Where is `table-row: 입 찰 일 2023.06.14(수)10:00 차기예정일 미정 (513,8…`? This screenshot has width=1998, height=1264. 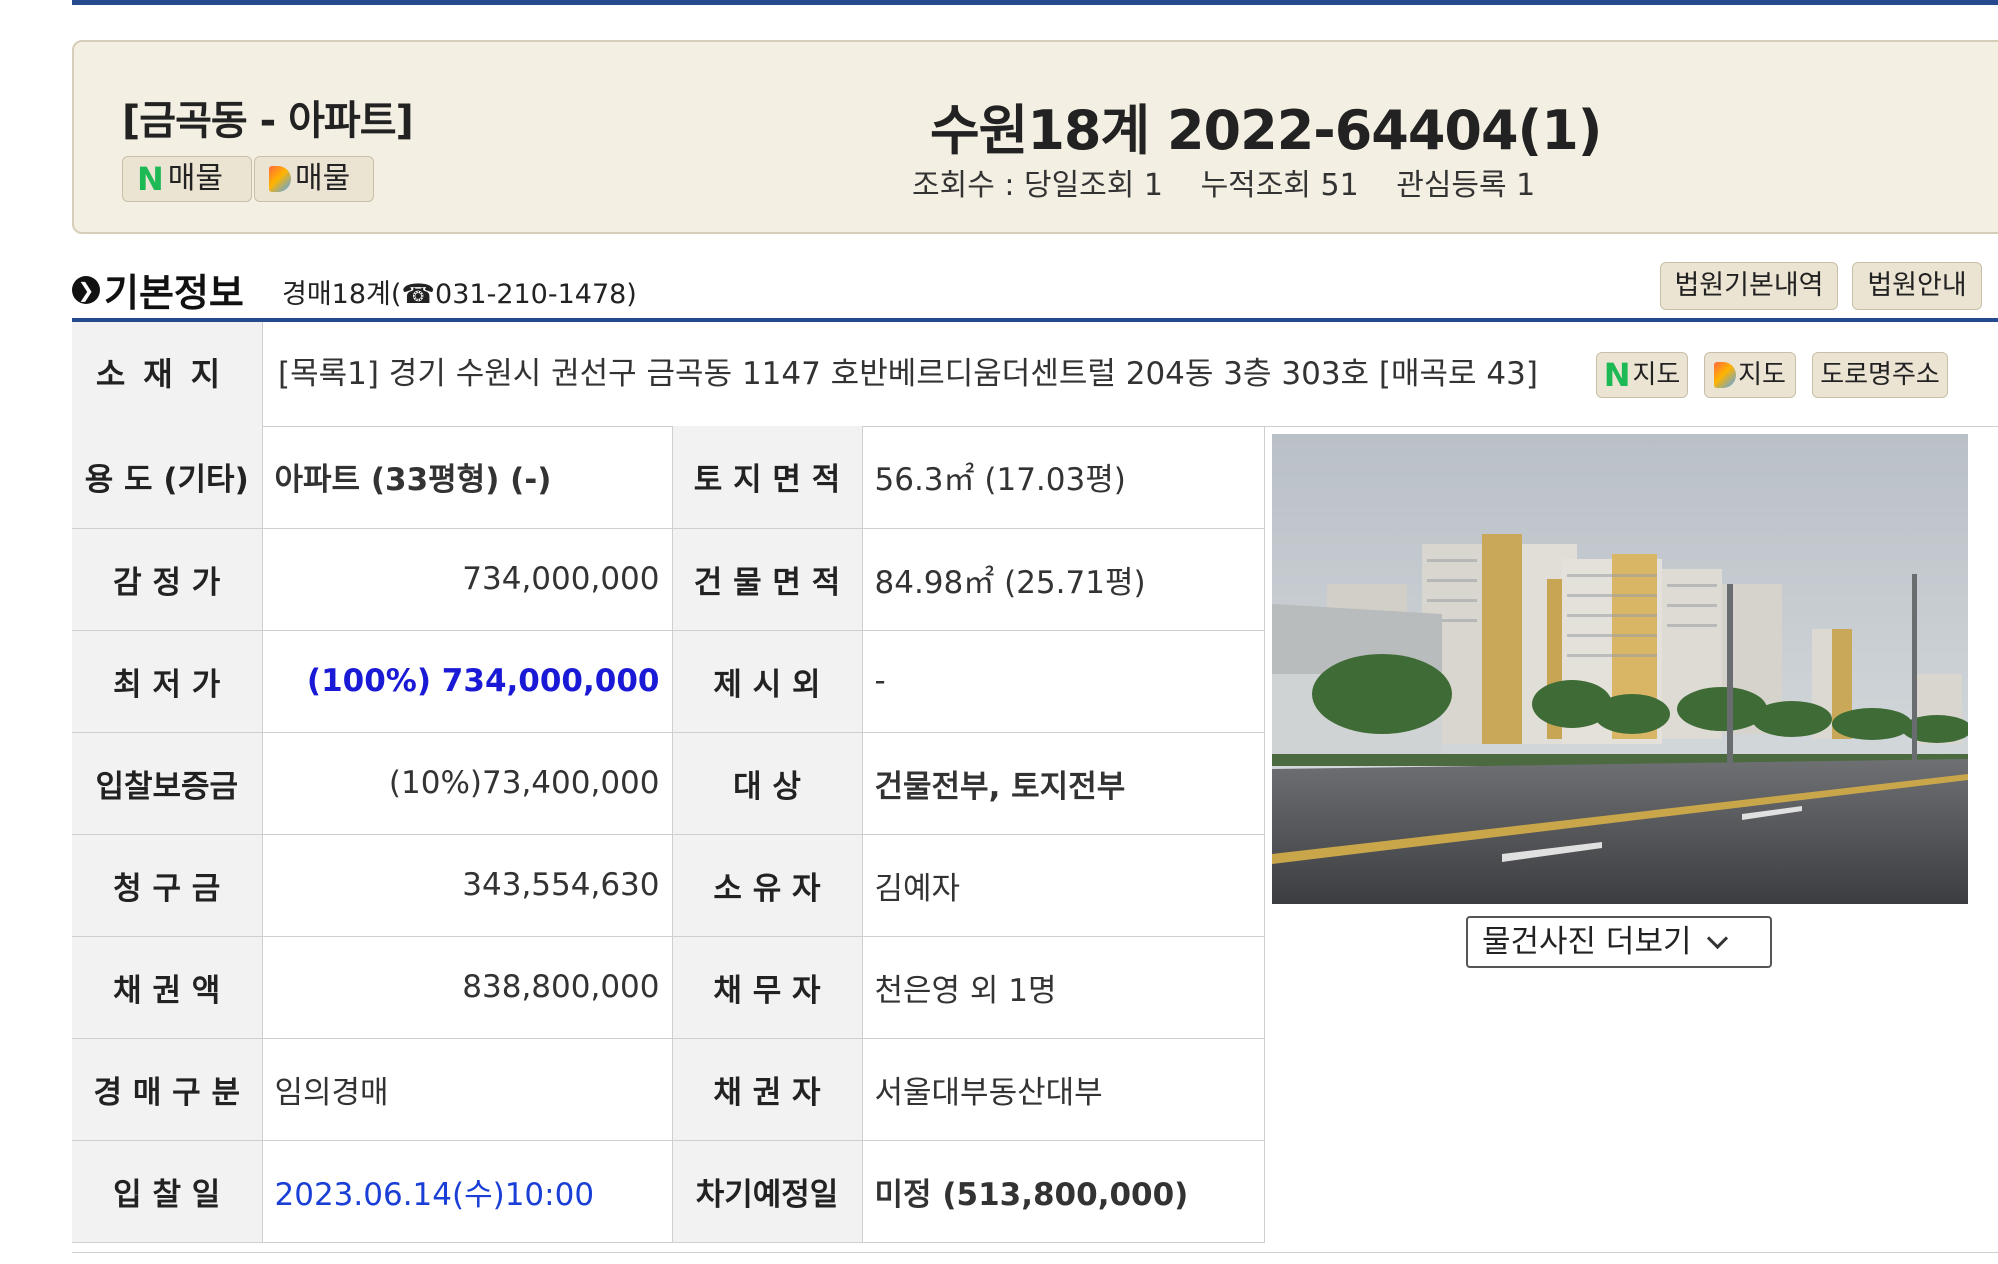 table-row: 입 찰 일 2023.06.14(수)10:00 차기예정일 미정 (513,8… is located at coordinates (668, 1191).